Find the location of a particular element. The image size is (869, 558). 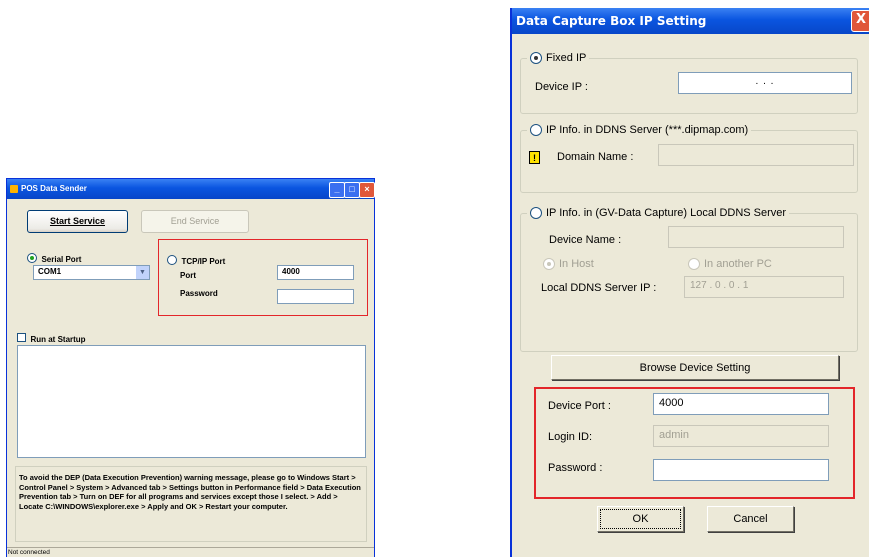

in-another-pc-radio: In another PC is located at coordinates (730, 264).